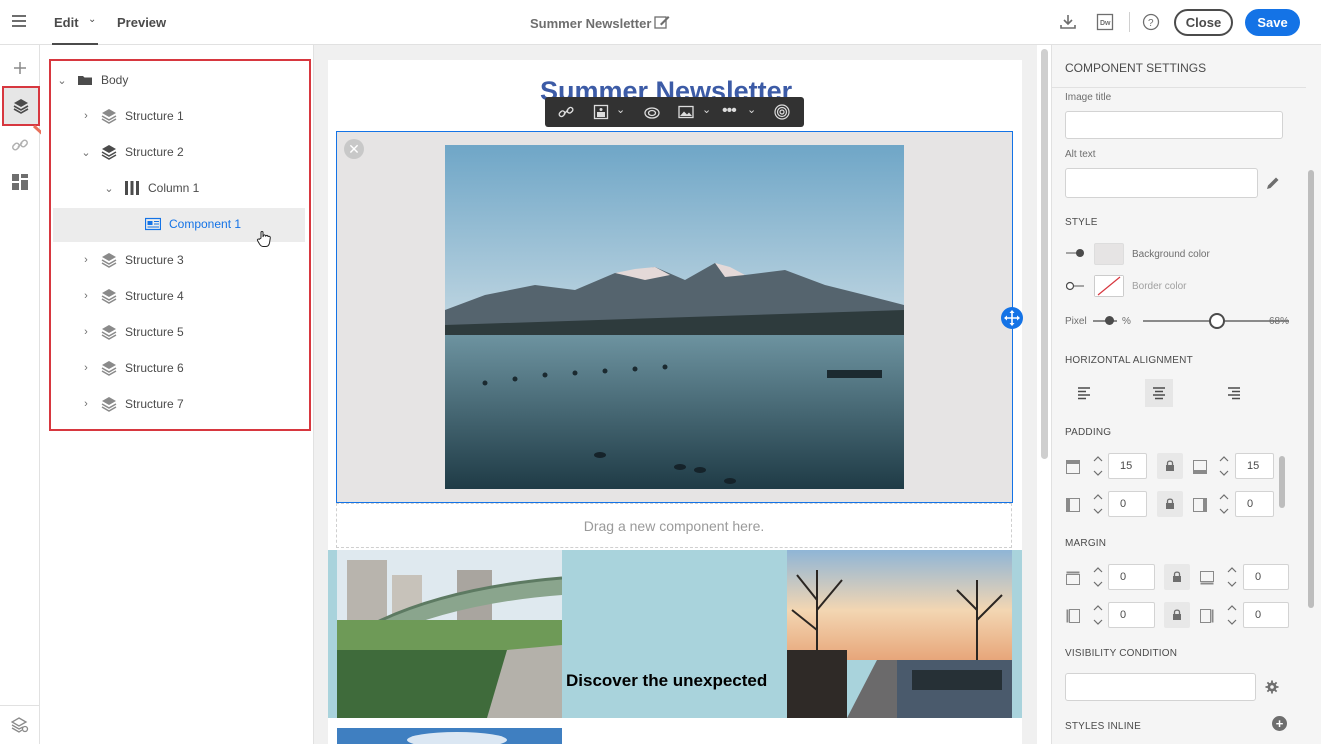 This screenshot has height=750, width=1321. I want to click on download-icon, so click(1068, 22).